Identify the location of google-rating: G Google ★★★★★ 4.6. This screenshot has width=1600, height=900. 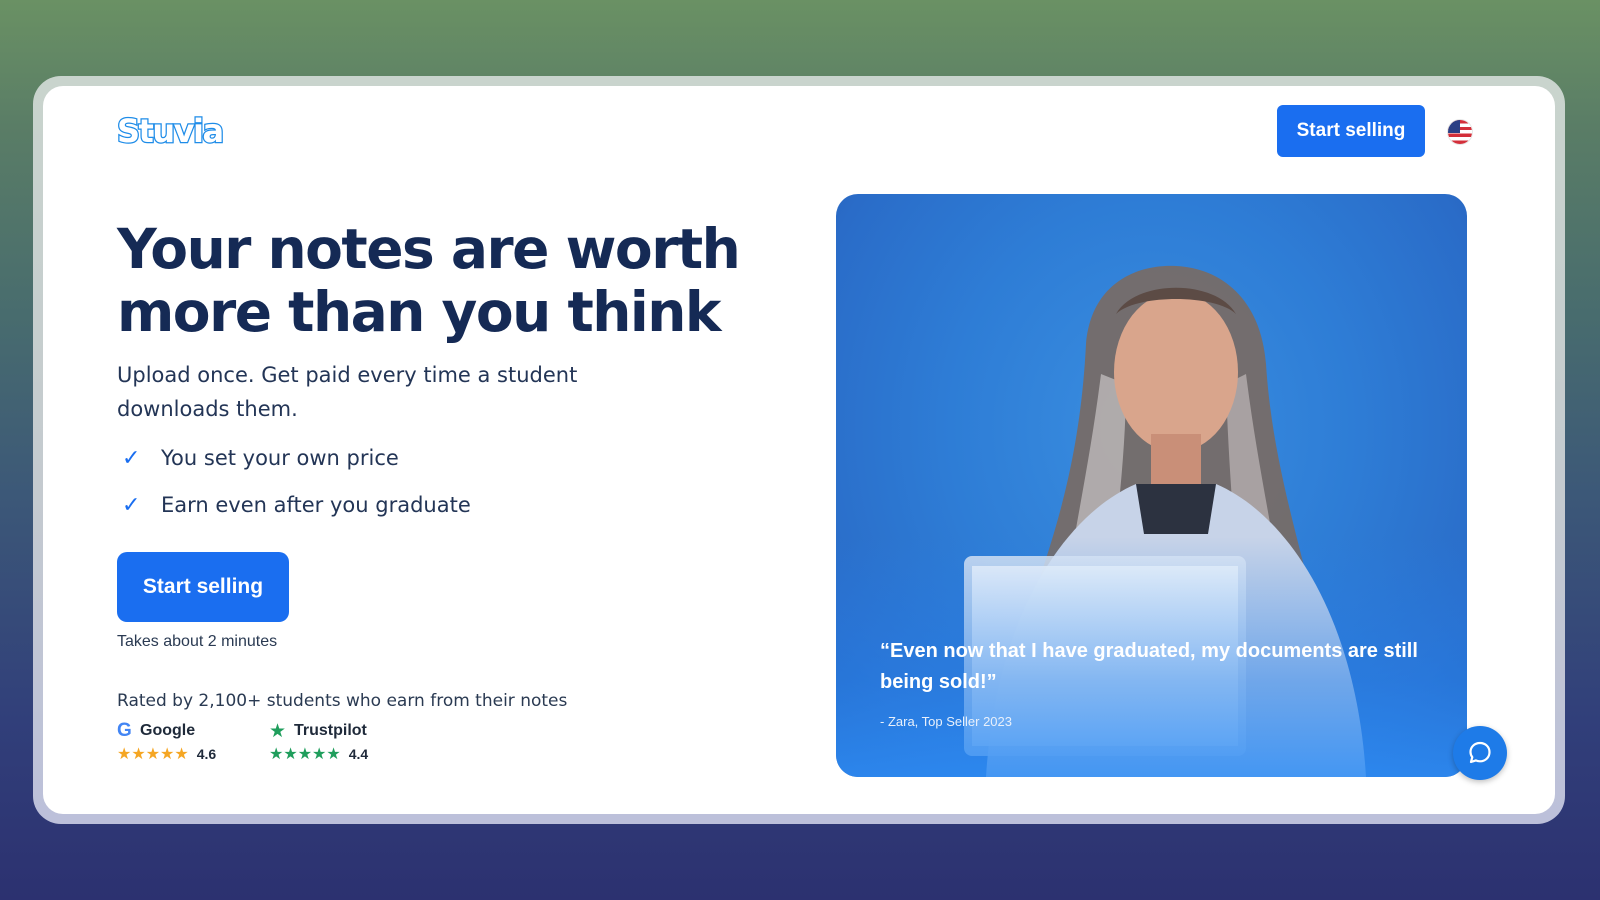
(166, 743).